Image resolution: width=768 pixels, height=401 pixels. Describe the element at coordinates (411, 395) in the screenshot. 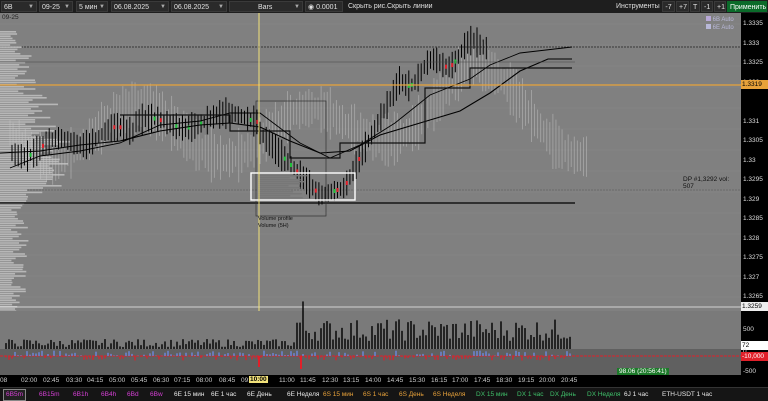

I see `tab-6s-день: 6S День` at that location.